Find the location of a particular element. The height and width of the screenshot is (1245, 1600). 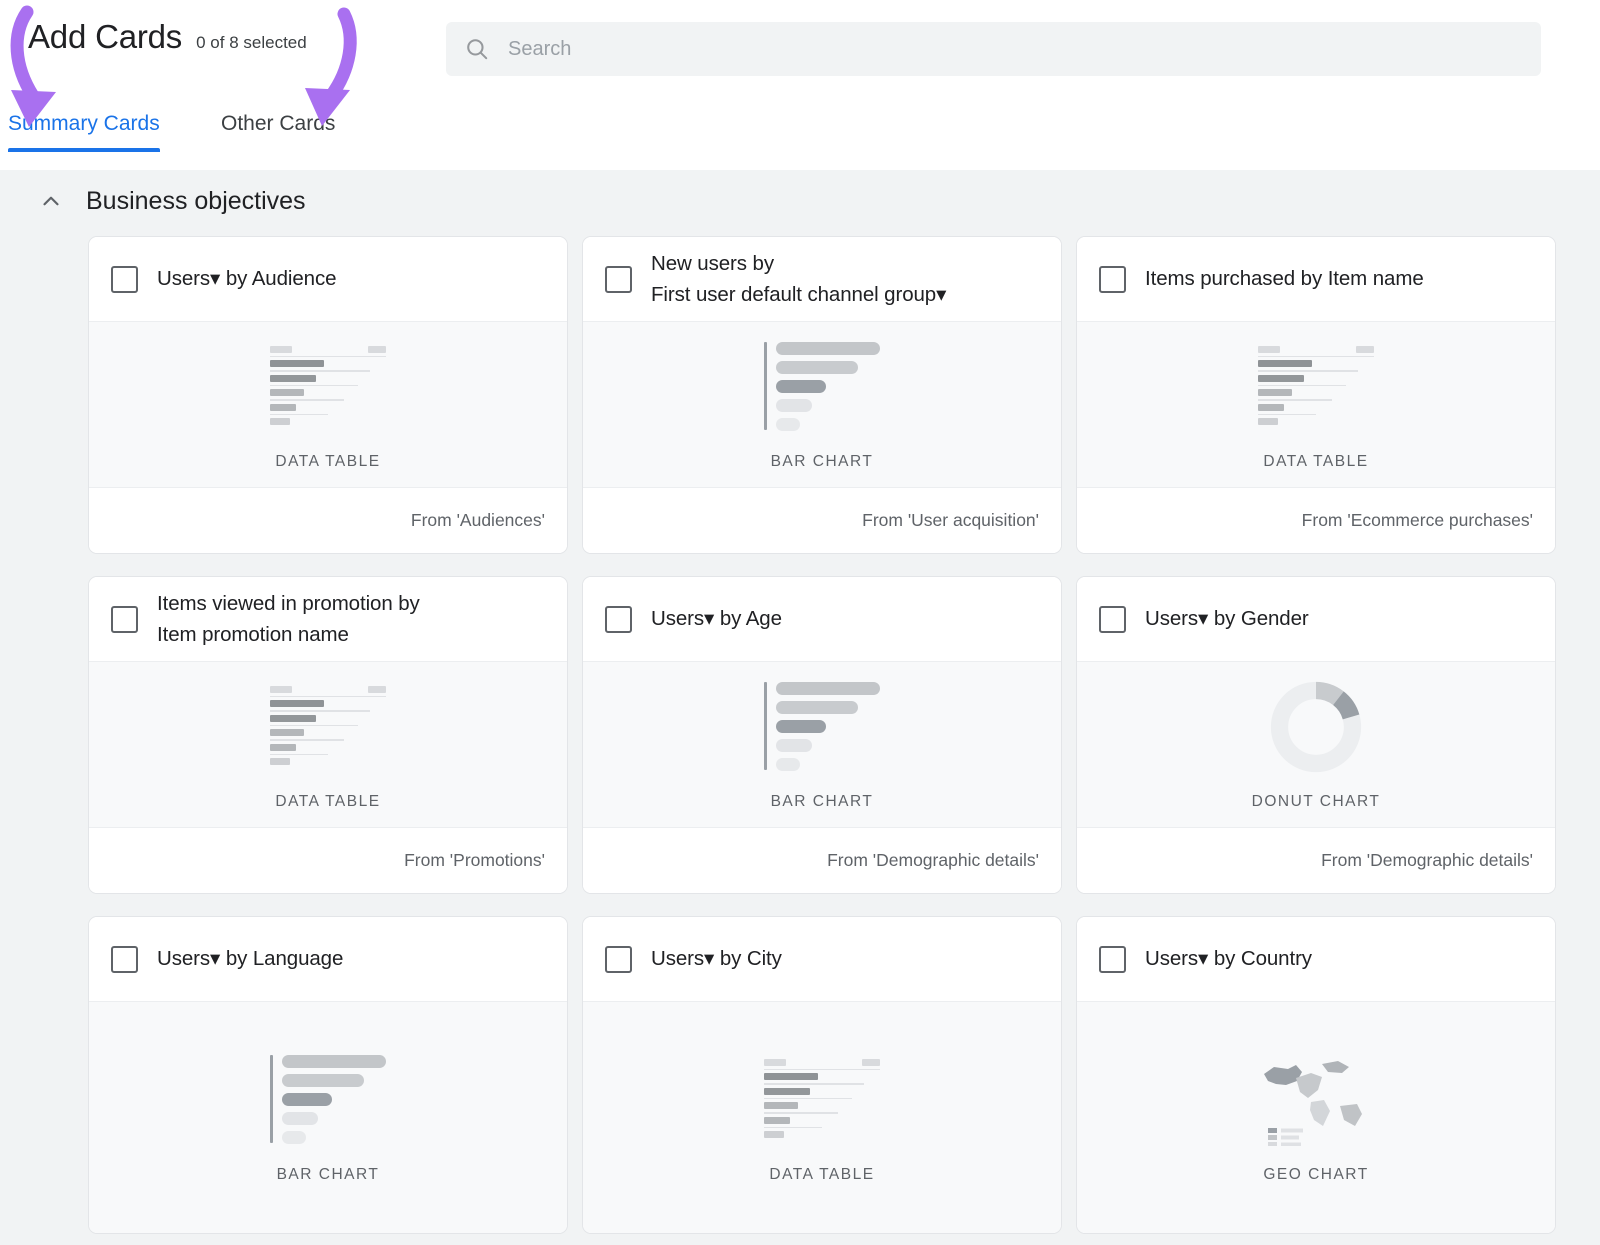

card-title-line: Users▾ by Language is located at coordinates (250, 959).